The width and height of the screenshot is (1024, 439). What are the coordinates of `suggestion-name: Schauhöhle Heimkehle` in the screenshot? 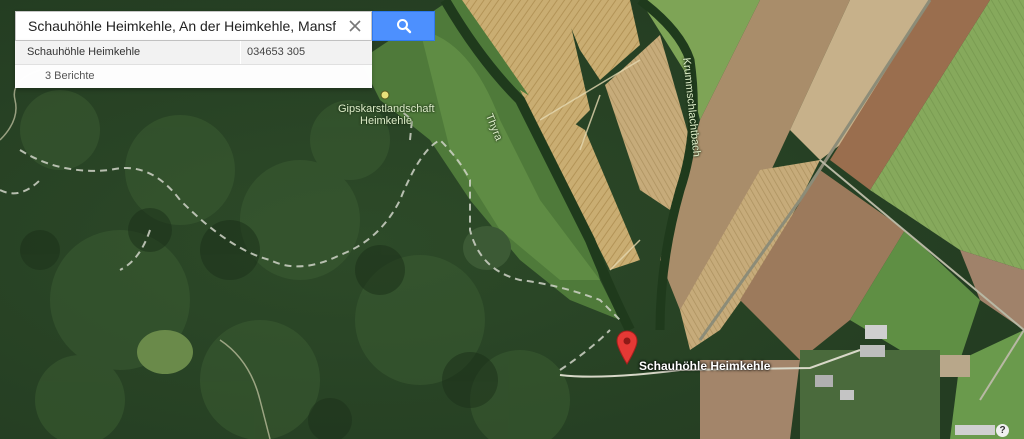 It's located at (84, 52).